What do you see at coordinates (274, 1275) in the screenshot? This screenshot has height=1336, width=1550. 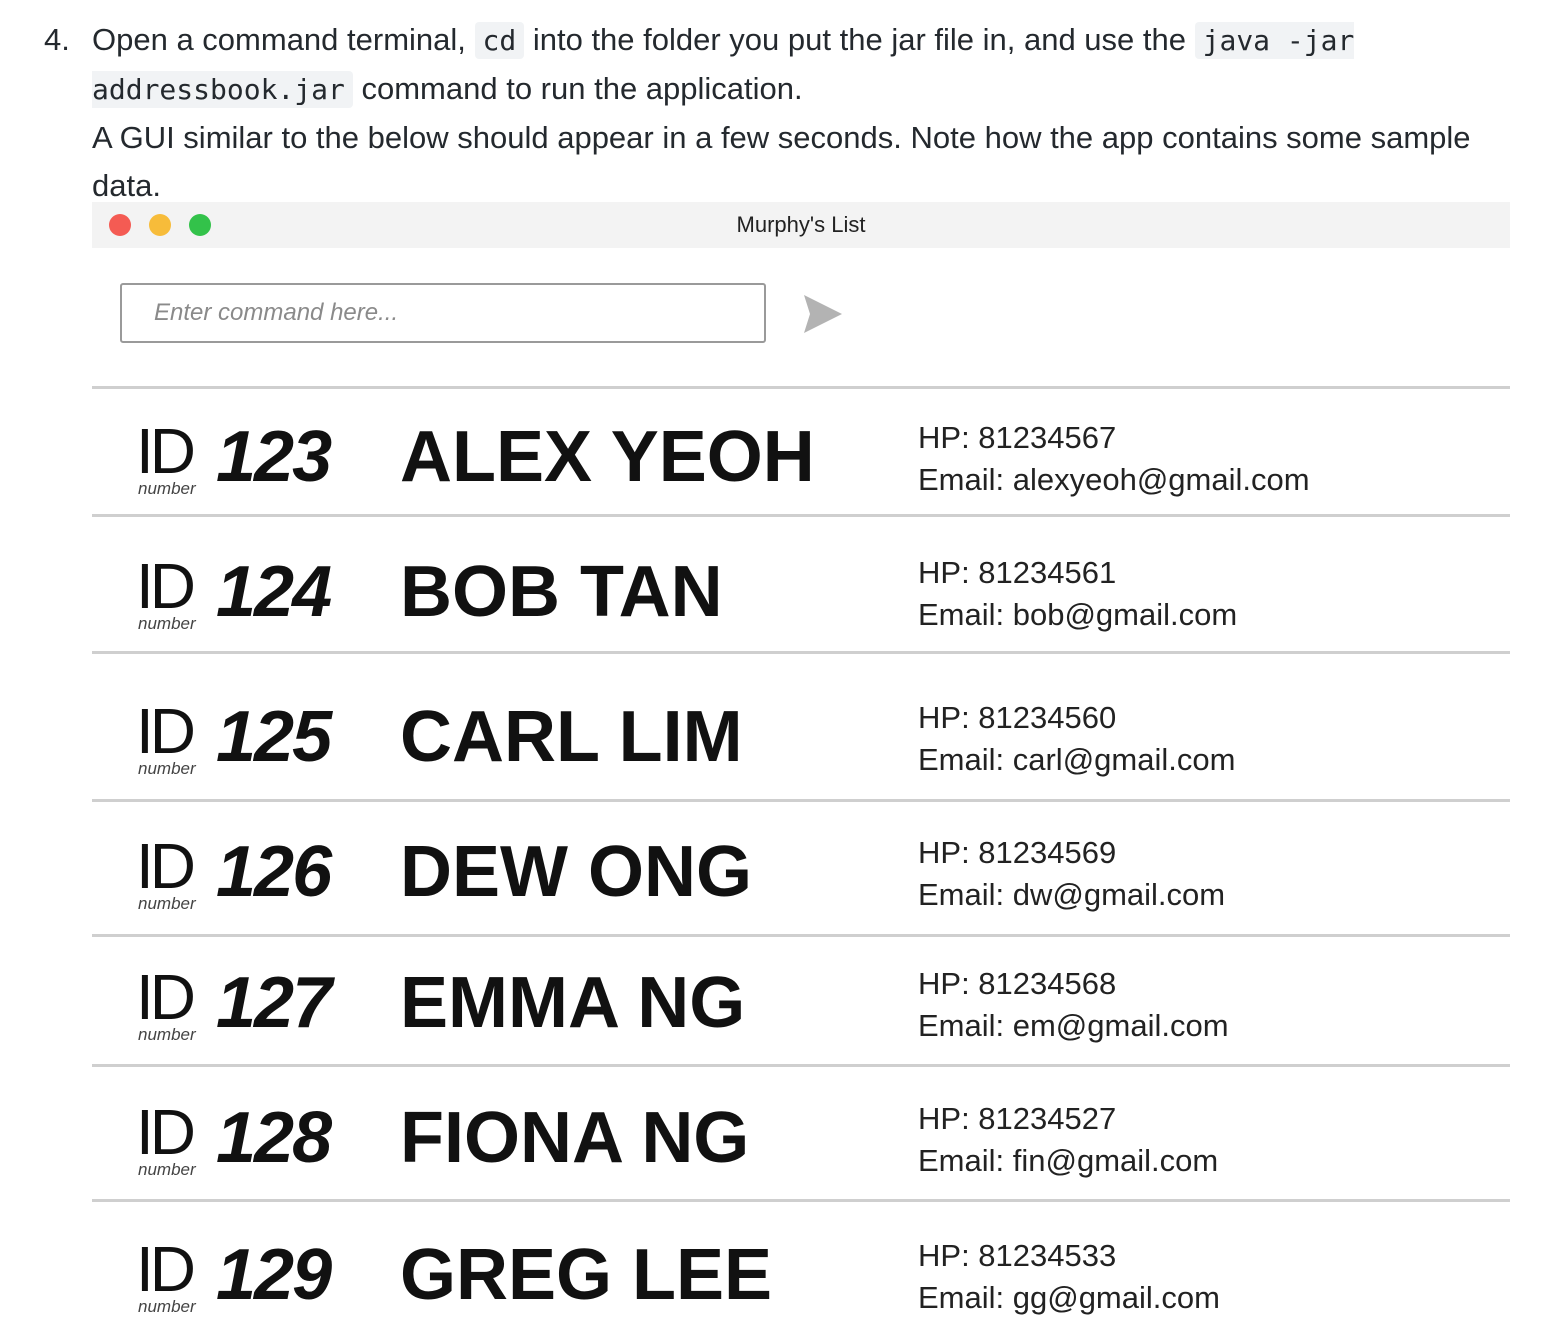 I see `contact-id: 129` at bounding box center [274, 1275].